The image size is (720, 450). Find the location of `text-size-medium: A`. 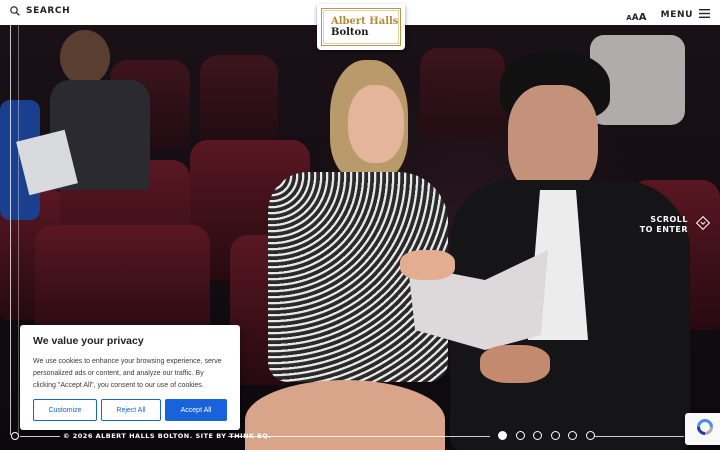

text-size-medium: A is located at coordinates (635, 18).